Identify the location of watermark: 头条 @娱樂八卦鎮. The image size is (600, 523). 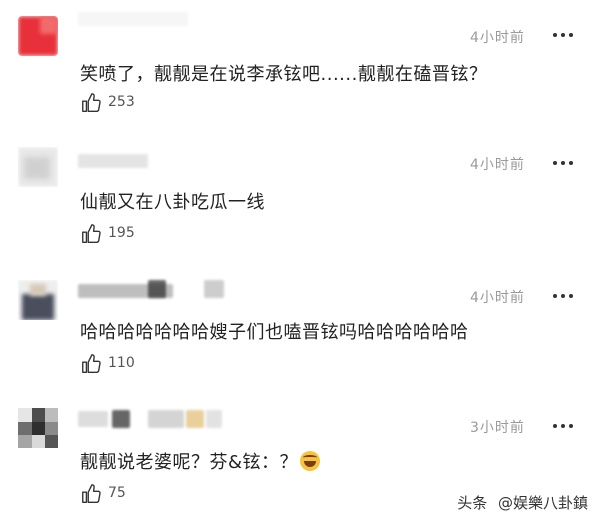
(522, 502).